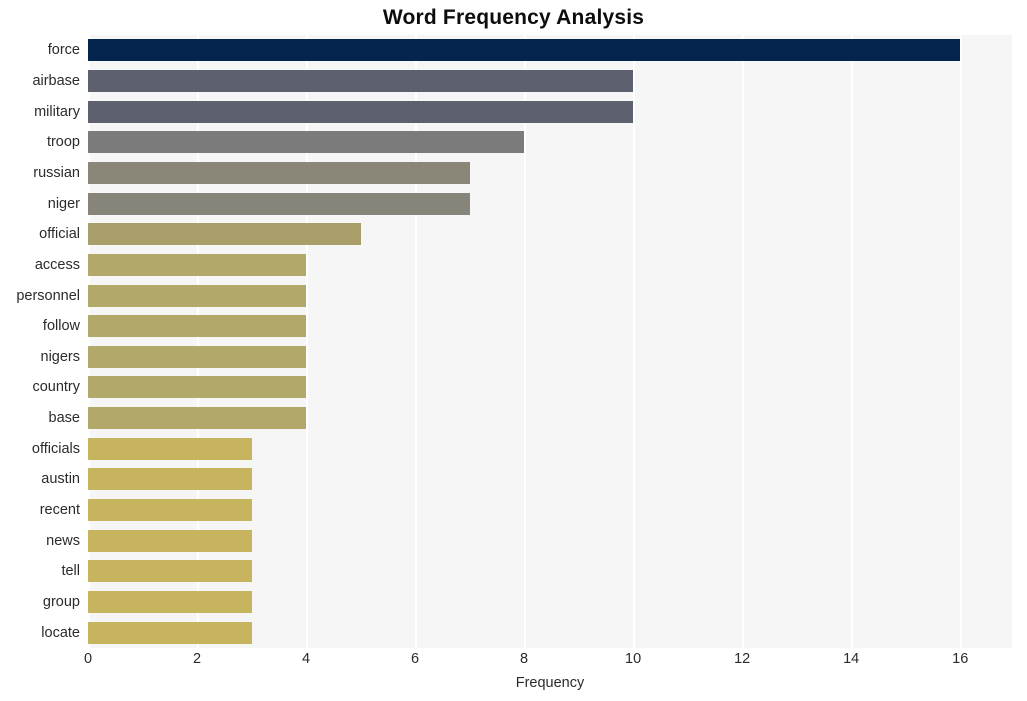 The width and height of the screenshot is (1027, 701). I want to click on x-axis-tick-label: 6, so click(415, 659).